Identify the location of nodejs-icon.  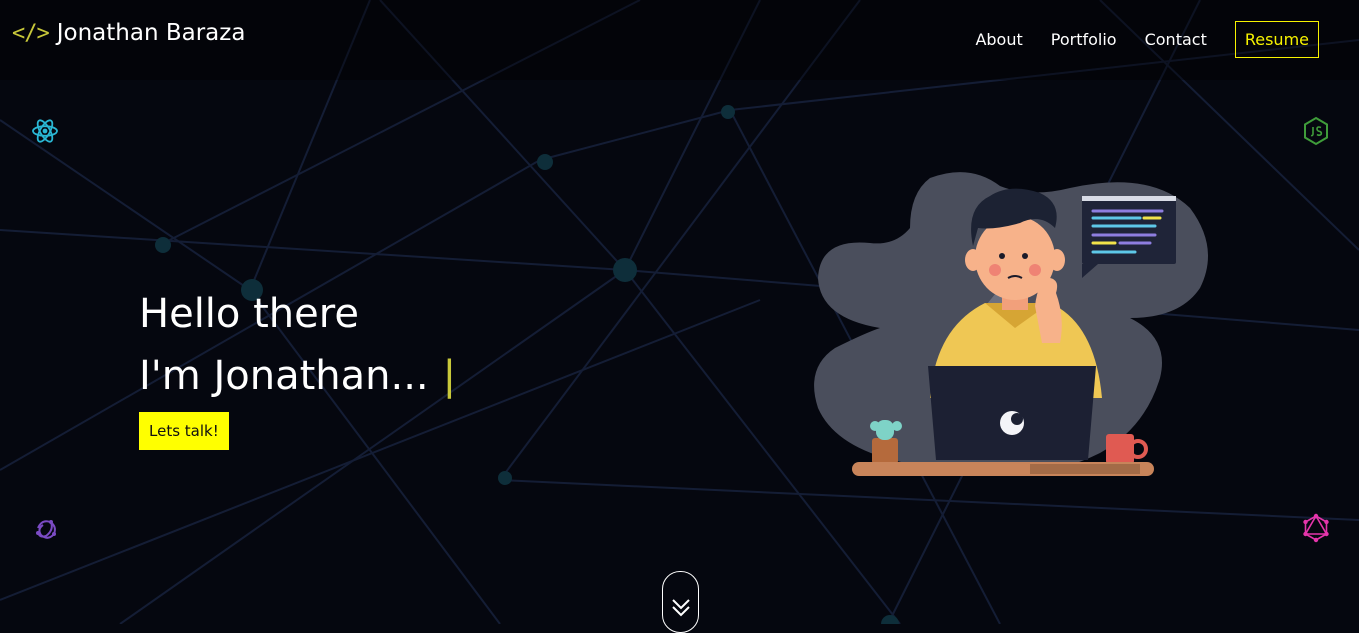
(1316, 131).